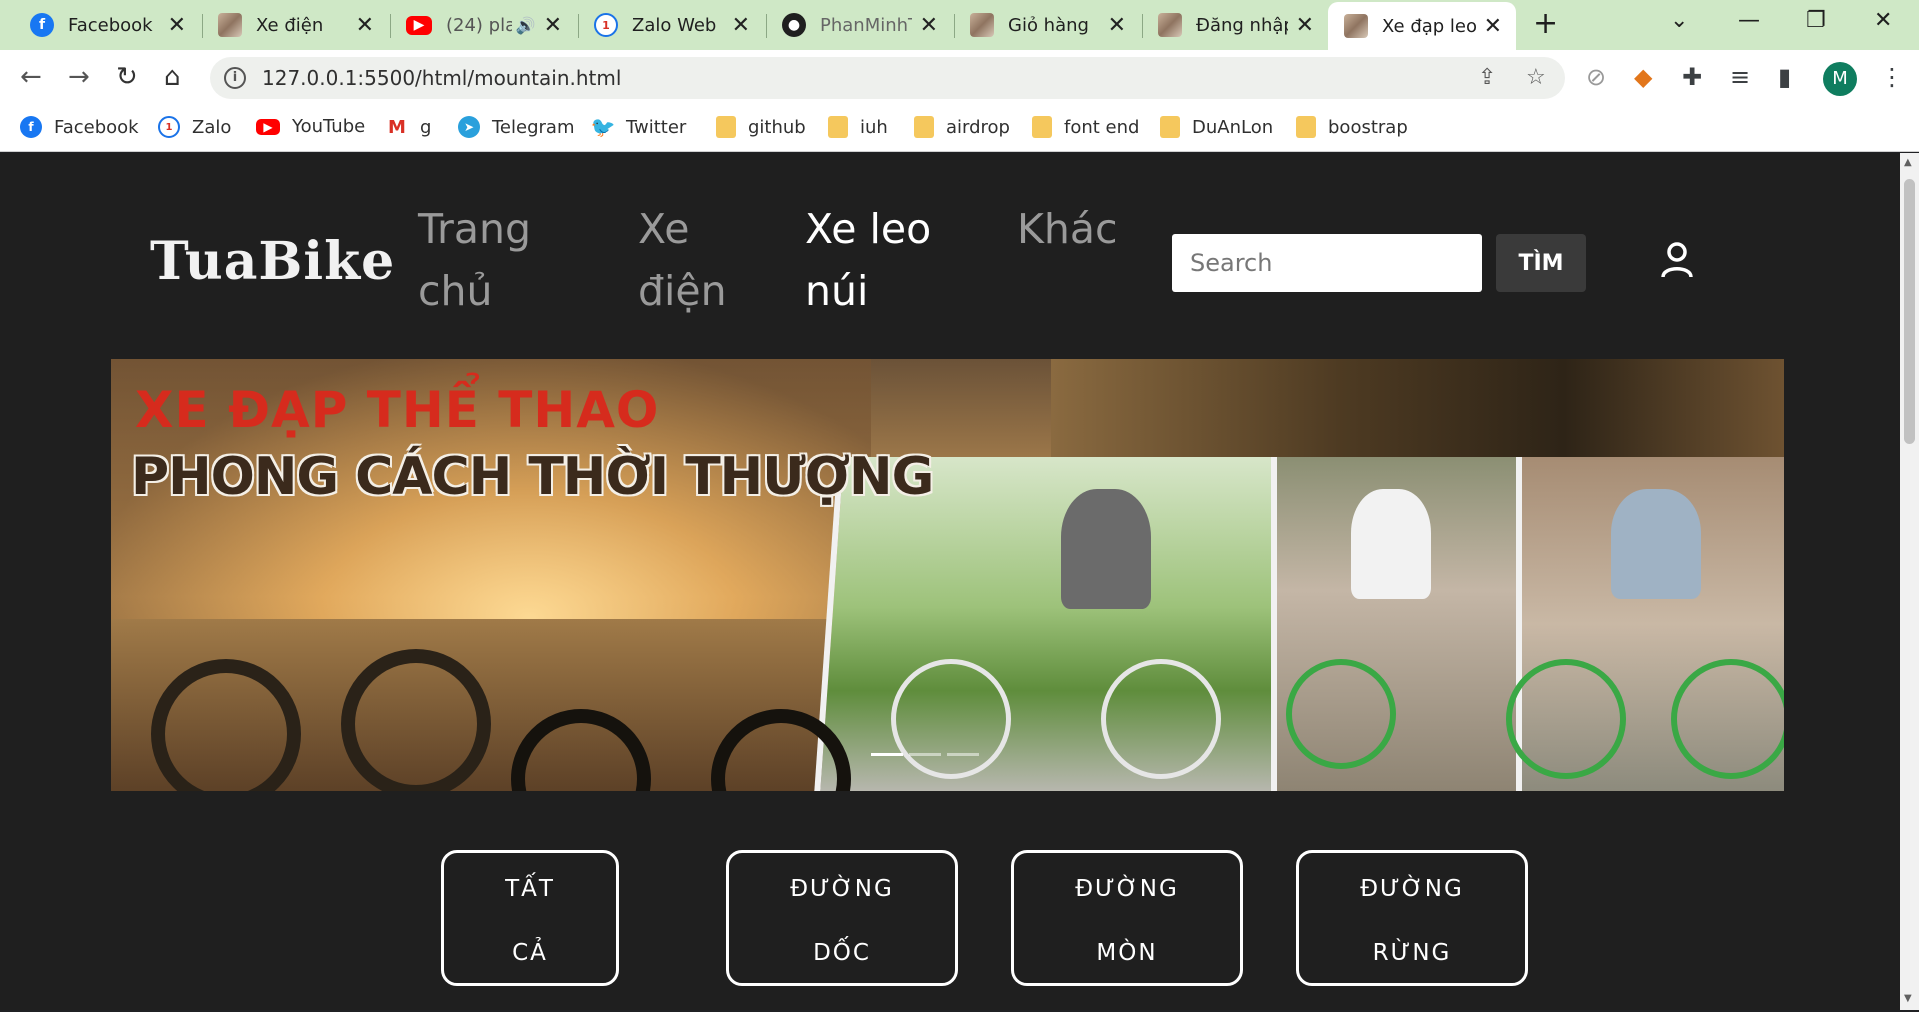 This screenshot has width=1919, height=1012. What do you see at coordinates (1692, 77) in the screenshot?
I see `extensions-icon: ✚` at bounding box center [1692, 77].